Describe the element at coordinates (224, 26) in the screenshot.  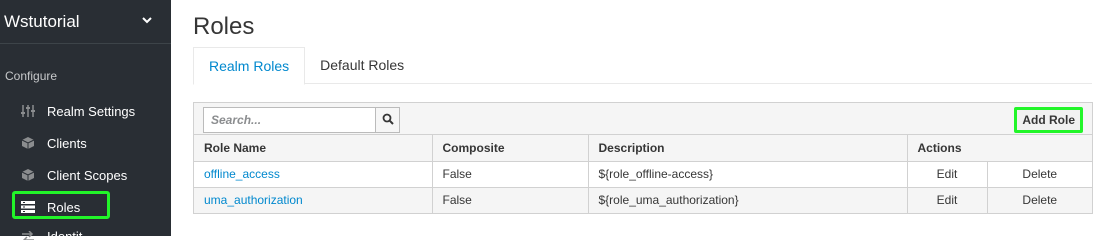
I see `page-title: Roles` at that location.